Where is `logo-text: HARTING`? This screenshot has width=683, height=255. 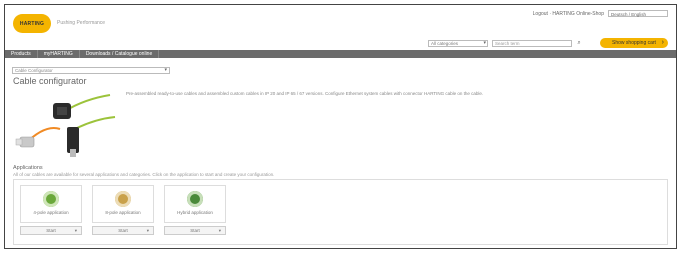
logo-text: HARTING is located at coordinates (32, 23).